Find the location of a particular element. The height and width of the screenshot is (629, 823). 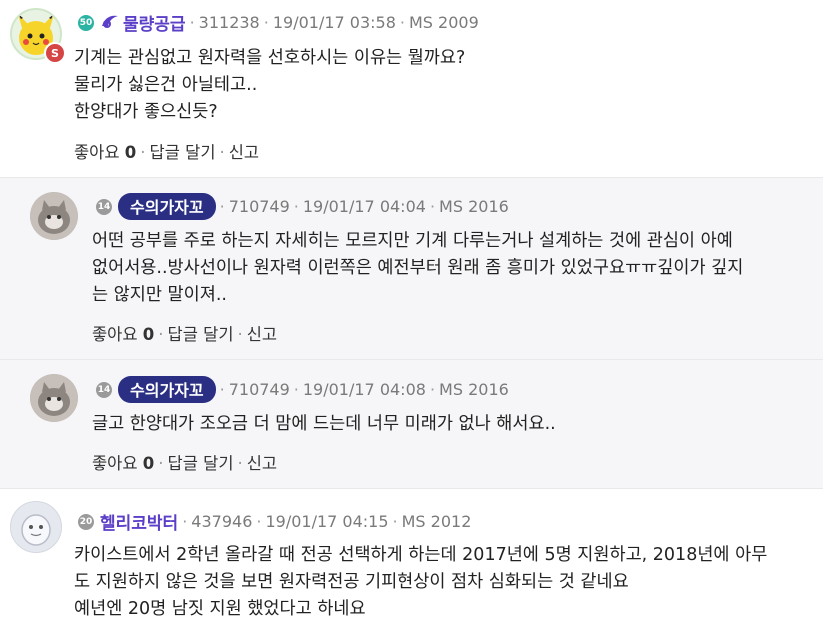

nickname-emblem-icon is located at coordinates (110, 23).